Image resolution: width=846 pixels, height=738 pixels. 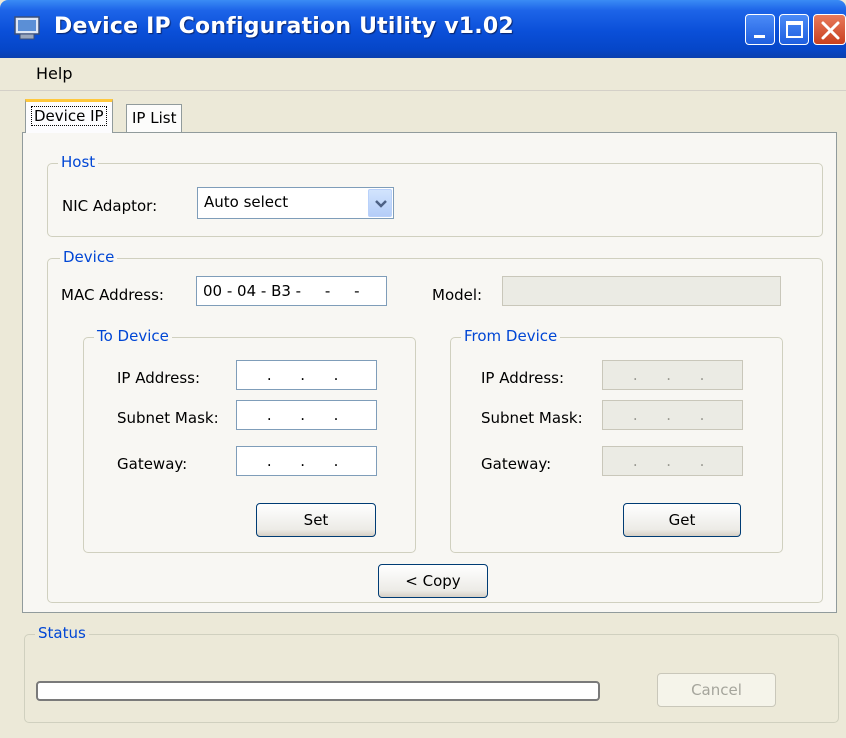 I want to click on status-progress-bar, so click(x=318, y=691).